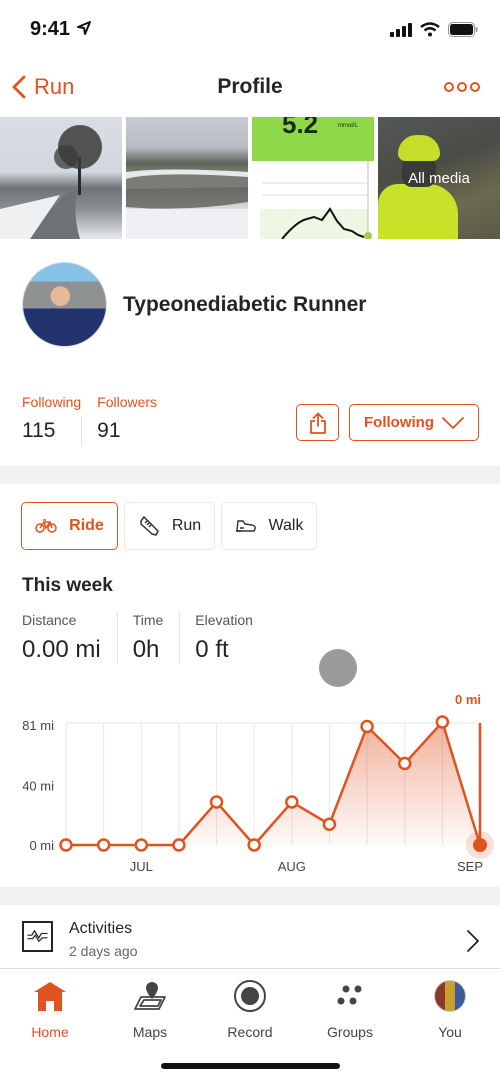 The image size is (500, 1080). I want to click on x-tick-label: AUG, so click(292, 866).